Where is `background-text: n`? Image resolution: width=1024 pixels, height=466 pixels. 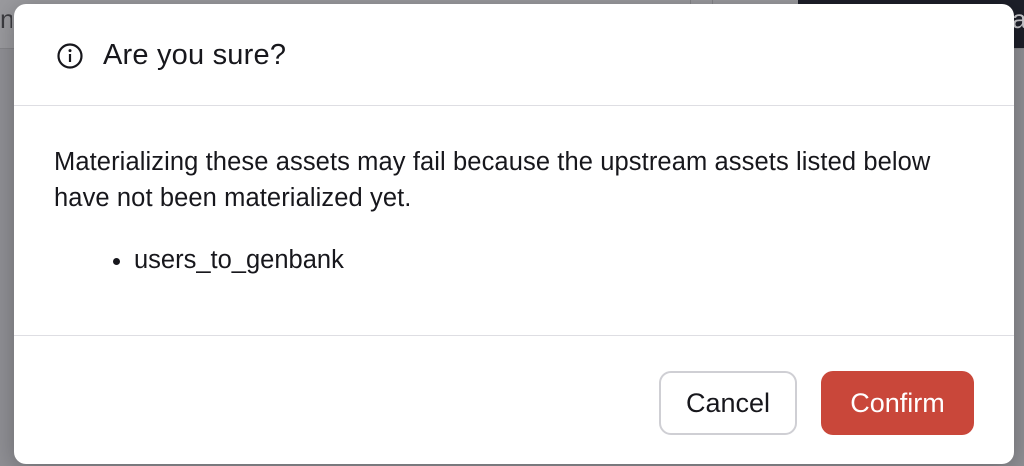
background-text: n is located at coordinates (6, 19).